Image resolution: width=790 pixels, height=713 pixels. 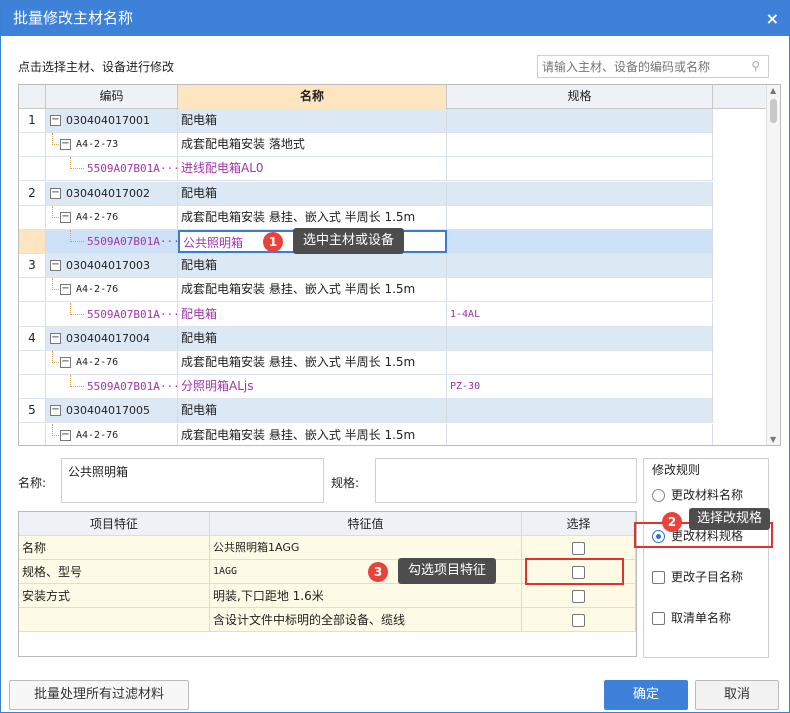 I want to click on rule-change-name-label: 更改材料名称, so click(x=707, y=495).